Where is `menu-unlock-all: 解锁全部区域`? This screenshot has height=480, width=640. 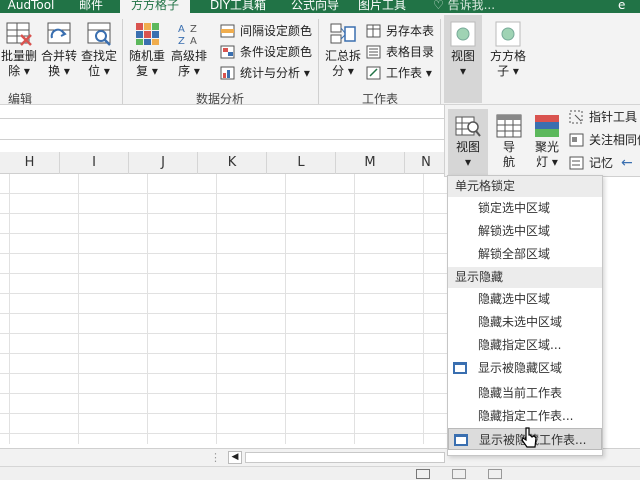 menu-unlock-all: 解锁全部区域 is located at coordinates (525, 254).